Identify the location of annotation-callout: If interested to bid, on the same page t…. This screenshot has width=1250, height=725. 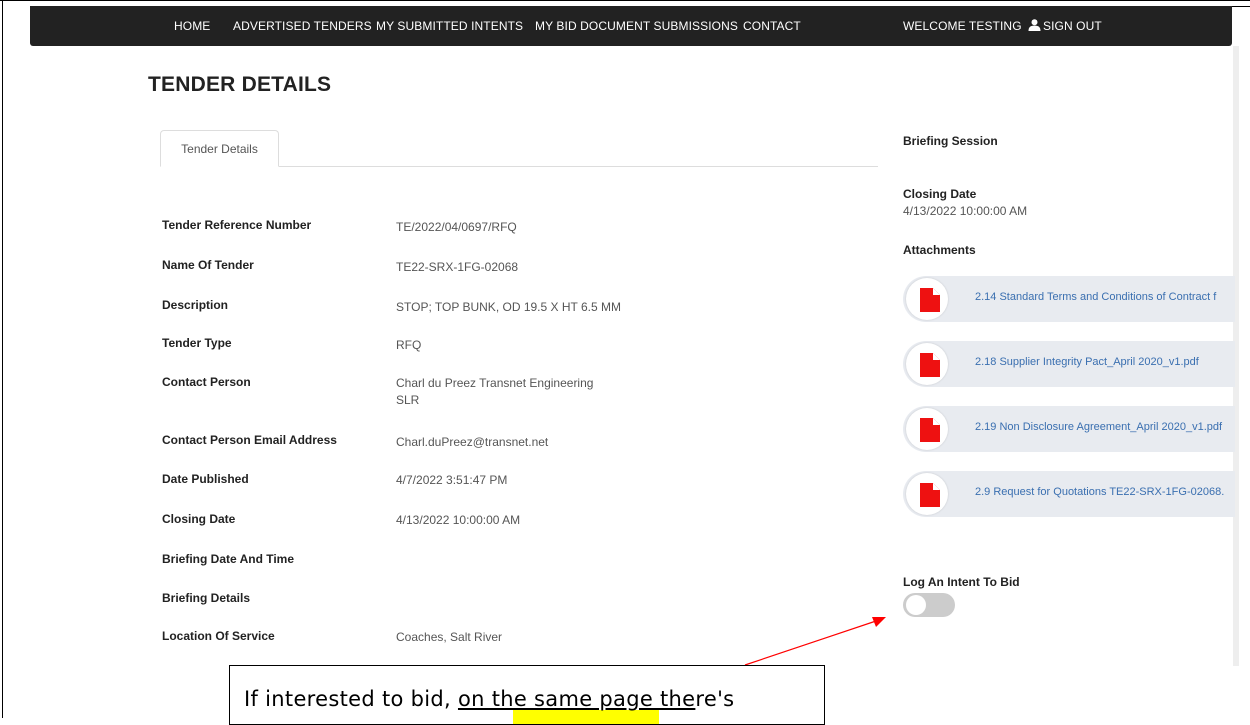
(527, 695).